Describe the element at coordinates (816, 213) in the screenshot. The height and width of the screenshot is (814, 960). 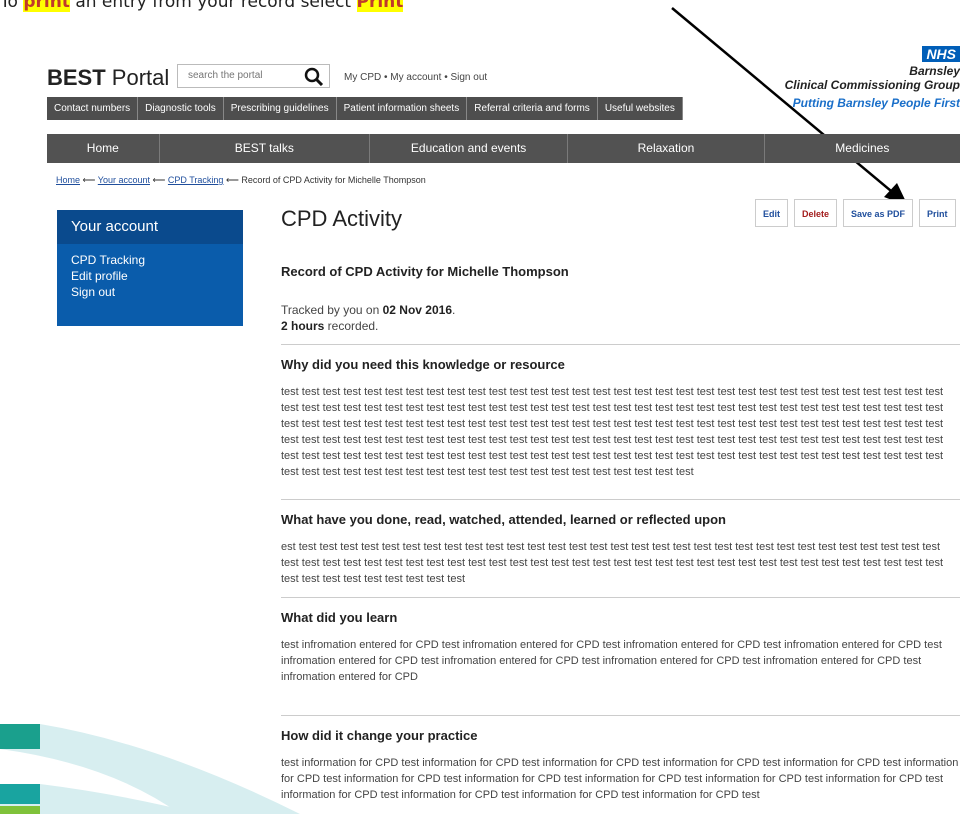
I see `delete-button: Delete` at that location.